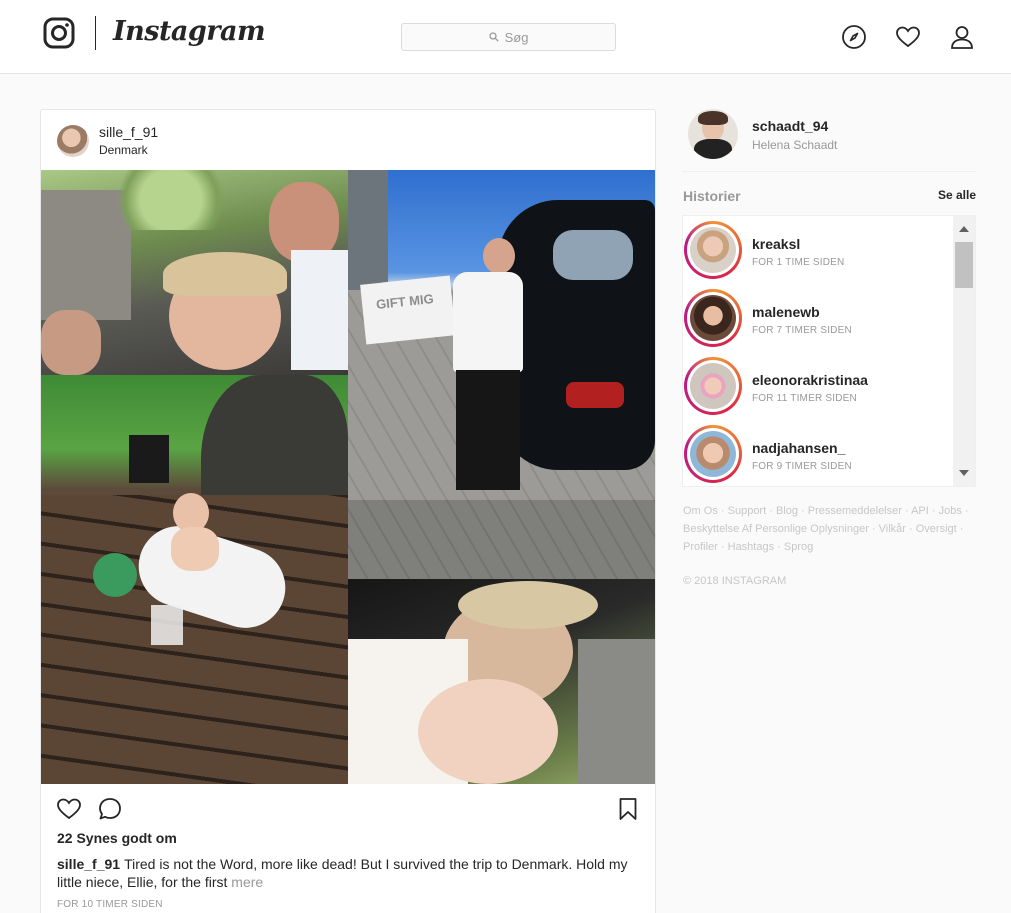 Image resolution: width=1011 pixels, height=913 pixels. Describe the element at coordinates (501, 374) in the screenshot. I see `collage-photo-man-by-car: GIFT MIG` at that location.